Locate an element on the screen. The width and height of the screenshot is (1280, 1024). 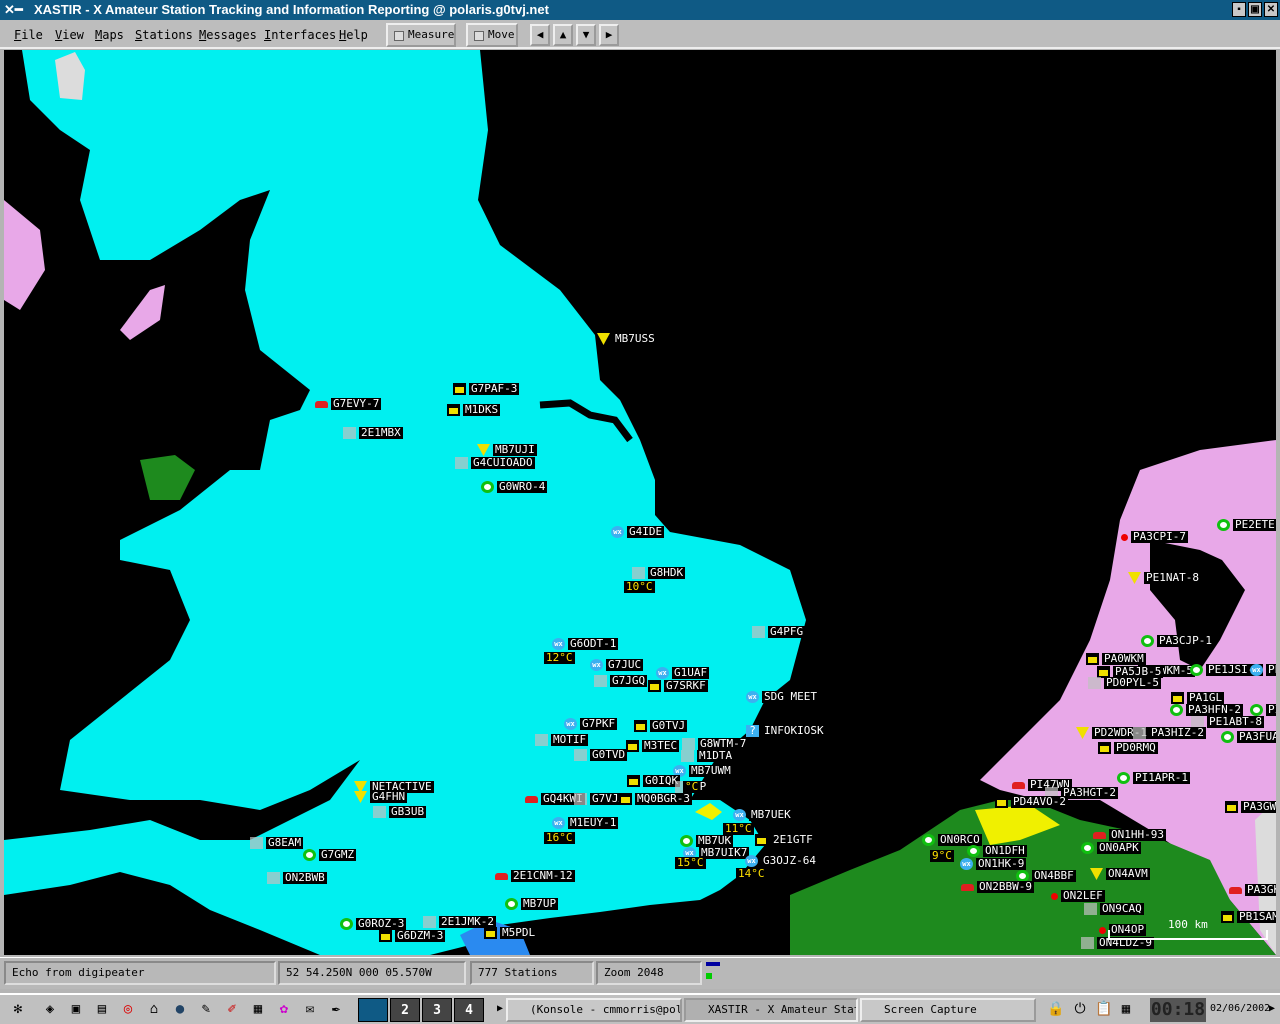
station-m1euy-1: wx M1EUY-1 is located at coordinates (585, 823).